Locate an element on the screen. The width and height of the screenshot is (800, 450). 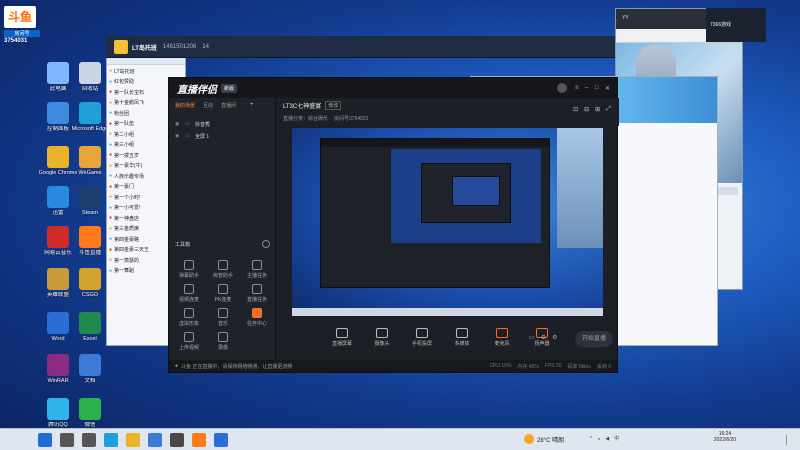
weather-widget: 28°C 晴朗 is located at coordinates (544, 439).